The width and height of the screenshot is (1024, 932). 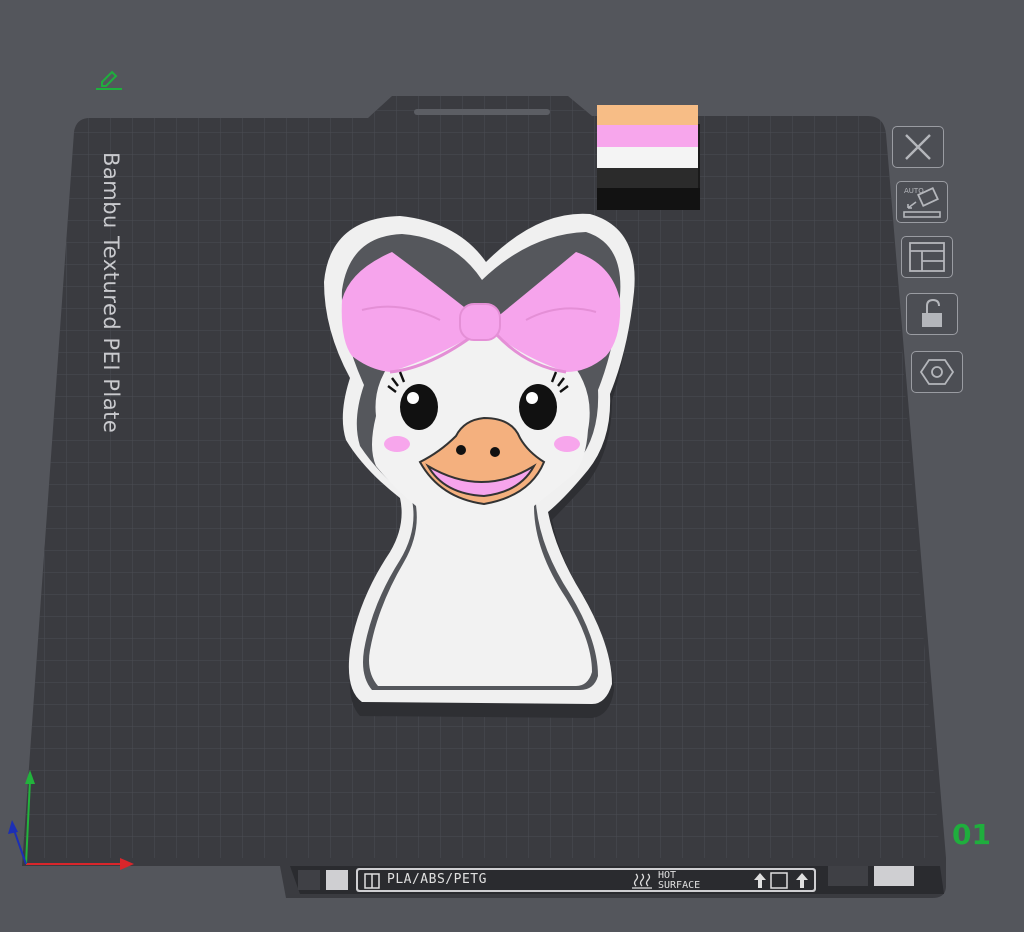 I want to click on lock-plate-button, so click(x=932, y=314).